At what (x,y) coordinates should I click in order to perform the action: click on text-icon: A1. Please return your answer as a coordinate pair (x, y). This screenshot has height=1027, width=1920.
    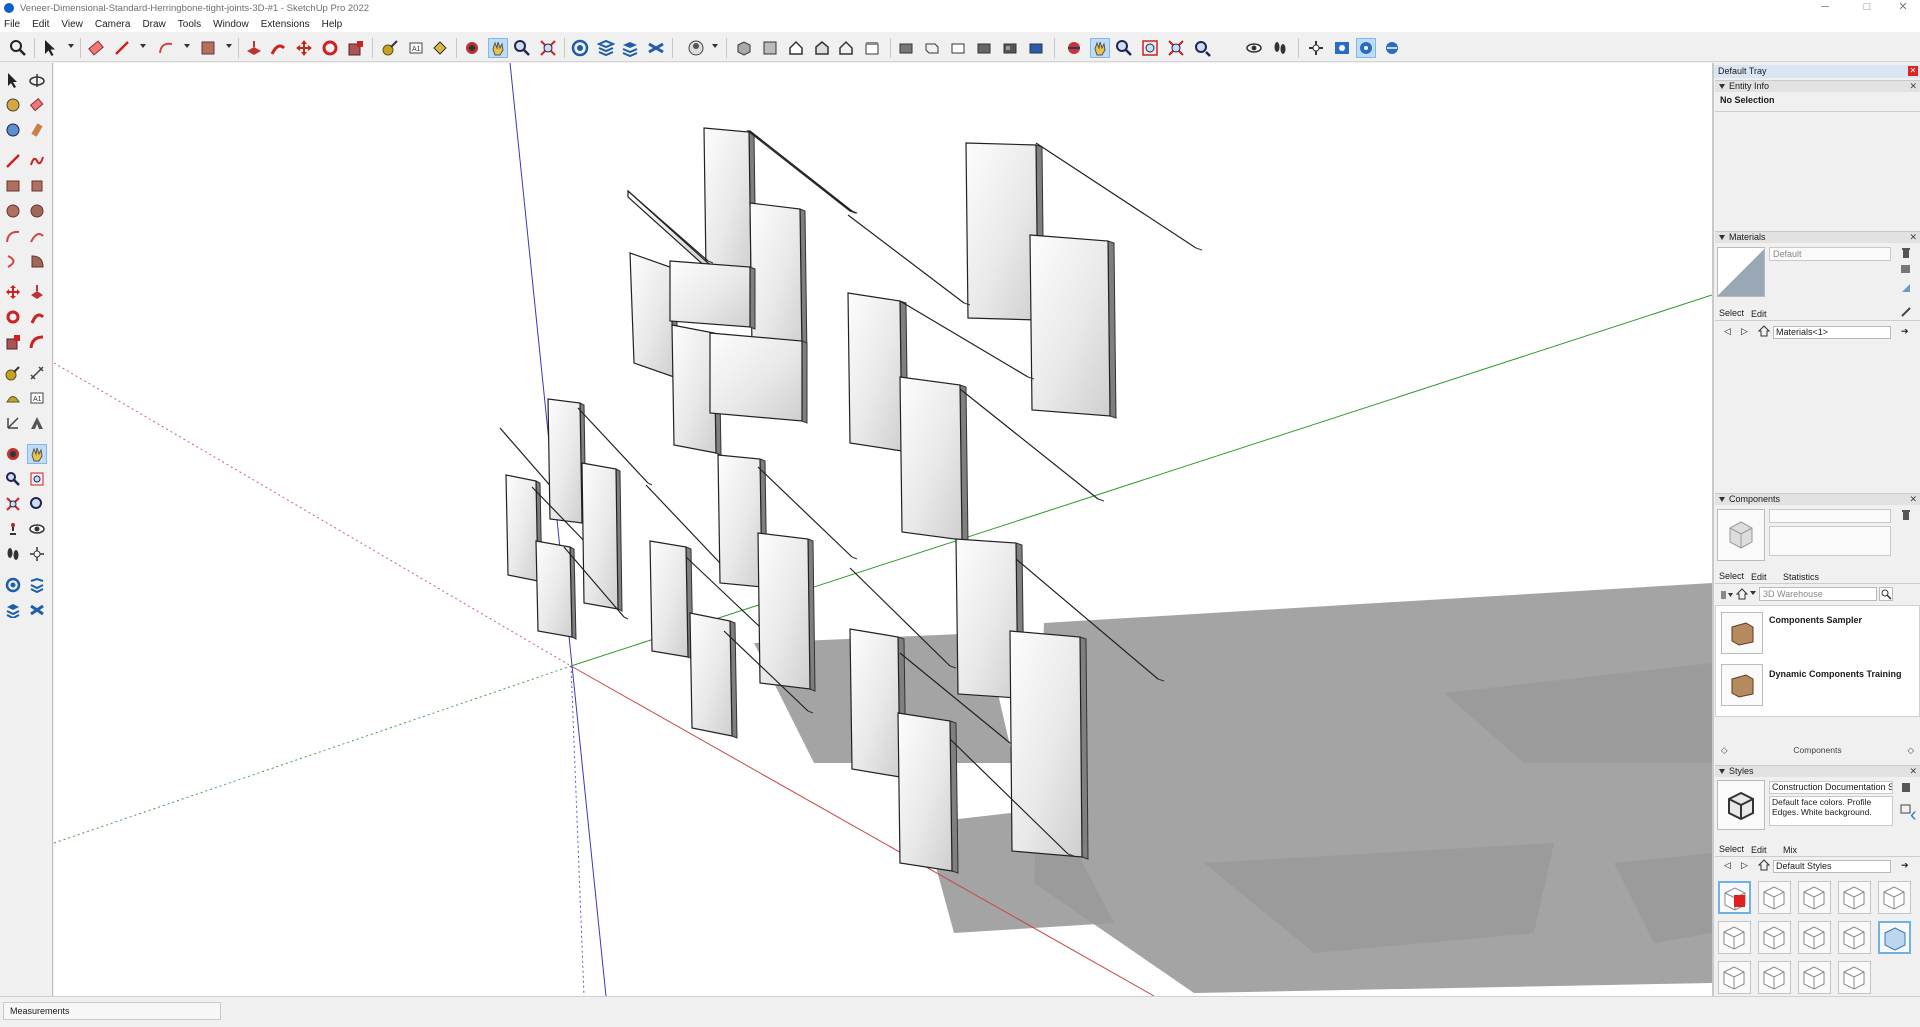
    Looking at the image, I should click on (37, 398).